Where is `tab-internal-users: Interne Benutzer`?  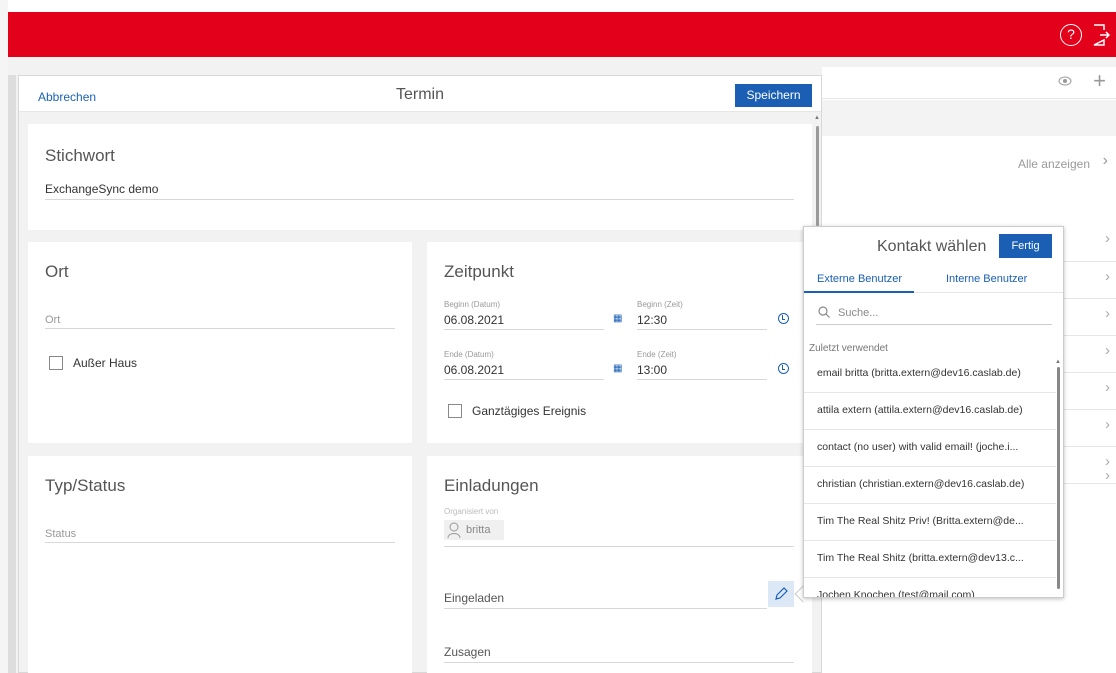
tab-internal-users: Interne Benutzer is located at coordinates (986, 279).